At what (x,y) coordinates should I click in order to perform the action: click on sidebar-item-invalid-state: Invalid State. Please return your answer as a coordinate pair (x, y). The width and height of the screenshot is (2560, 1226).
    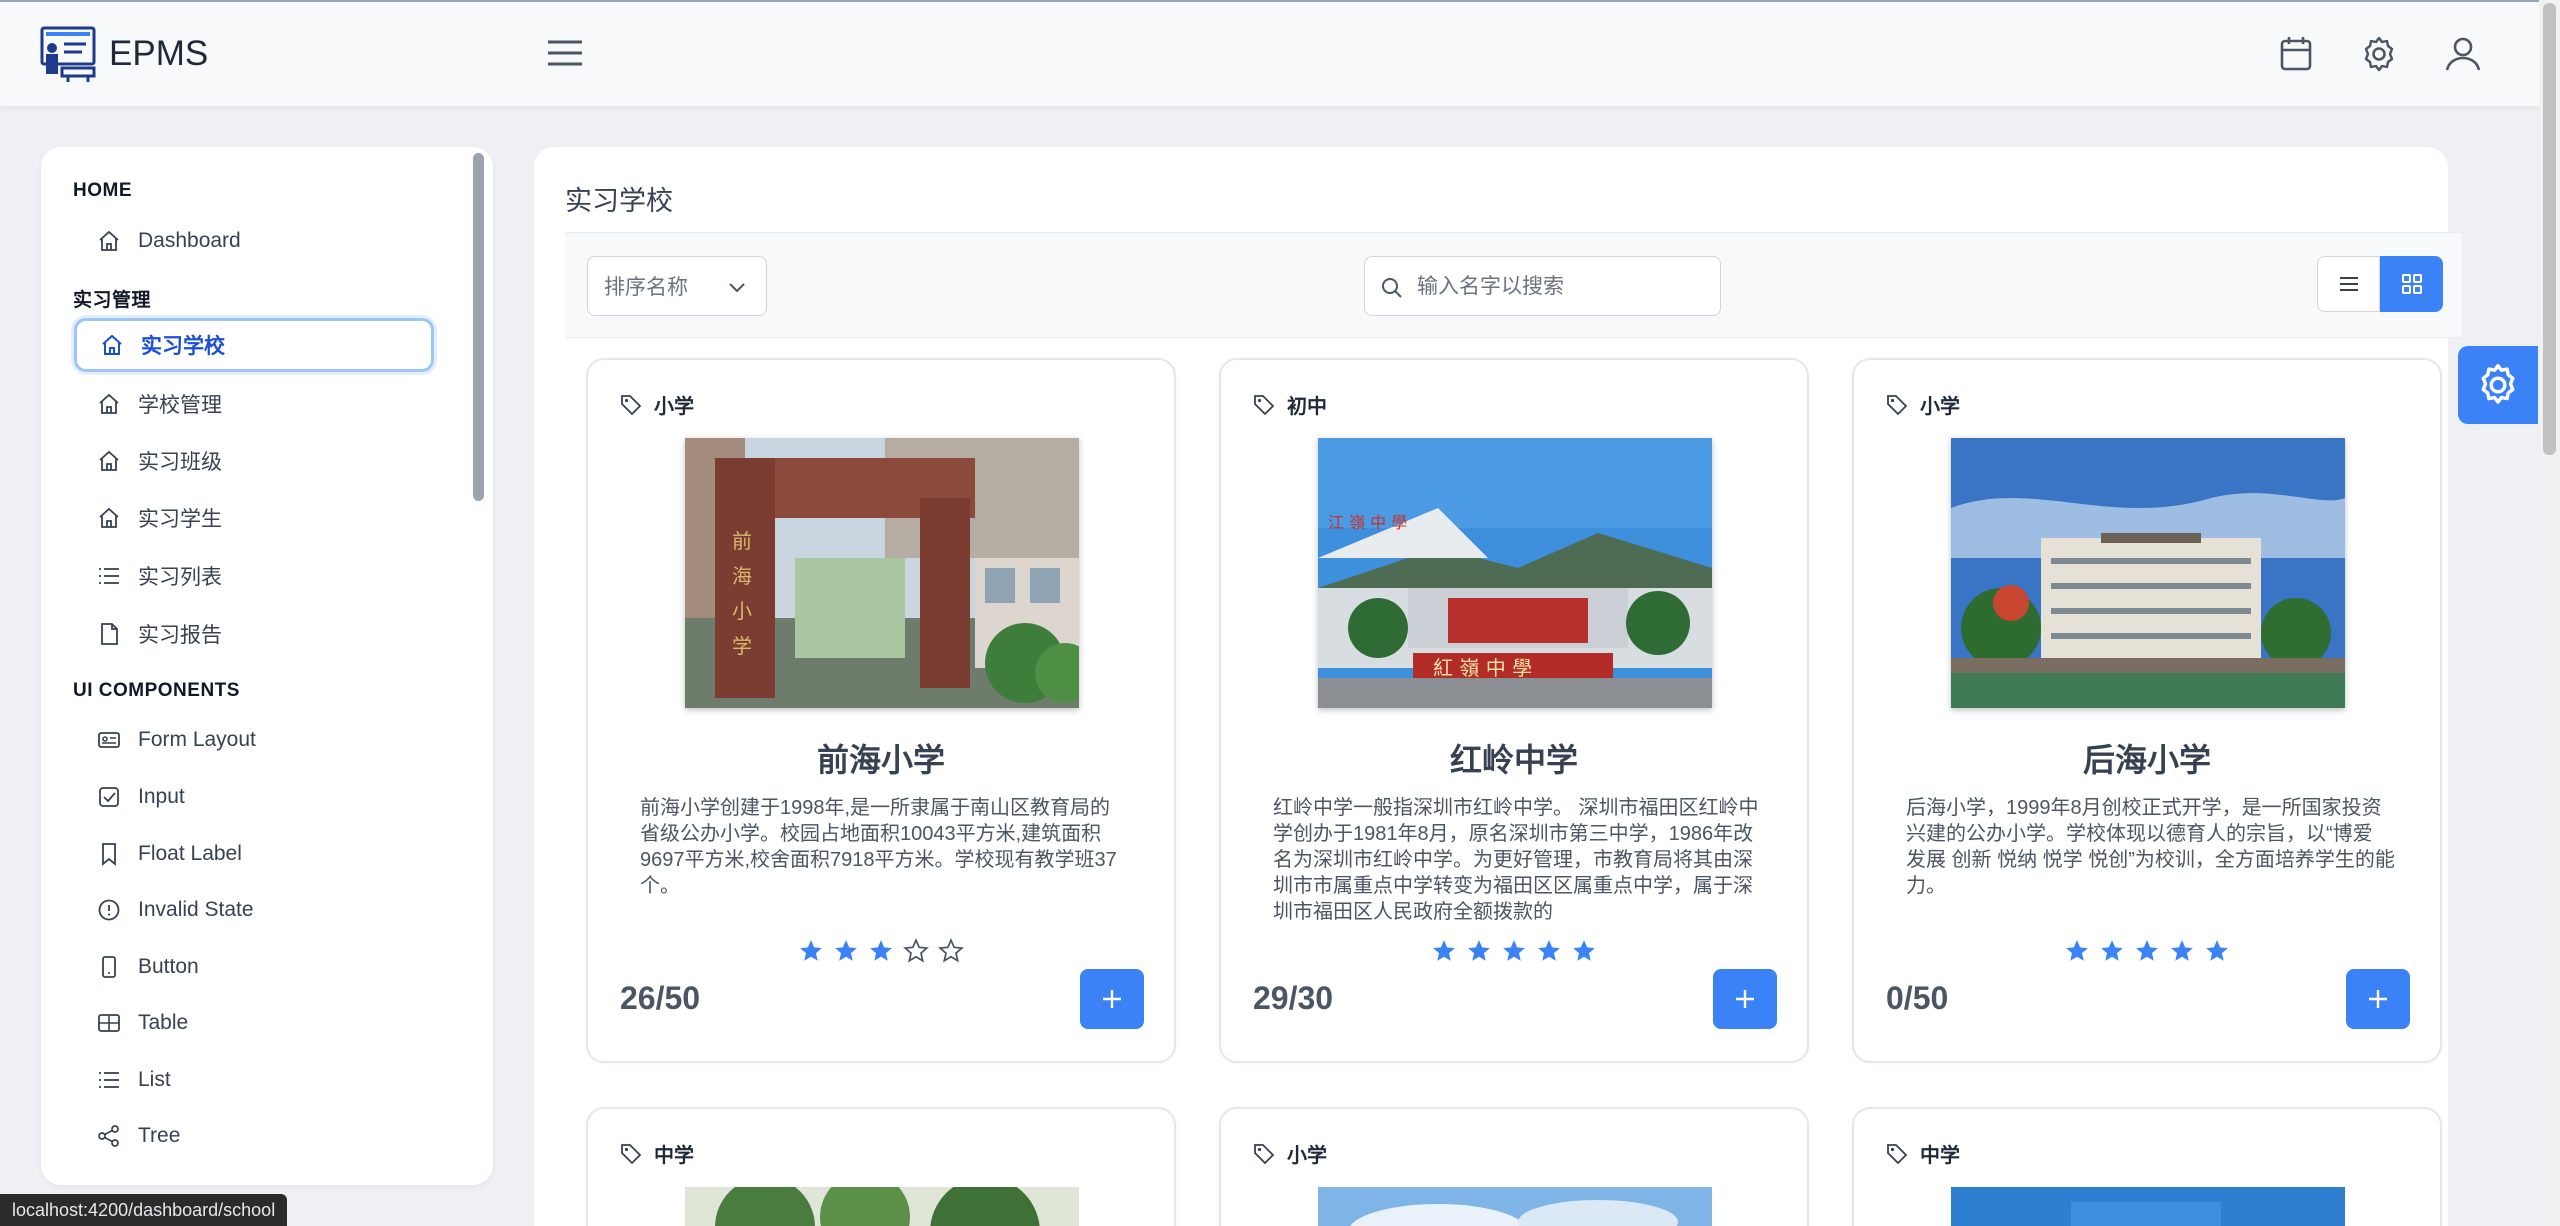
    Looking at the image, I should click on (254, 910).